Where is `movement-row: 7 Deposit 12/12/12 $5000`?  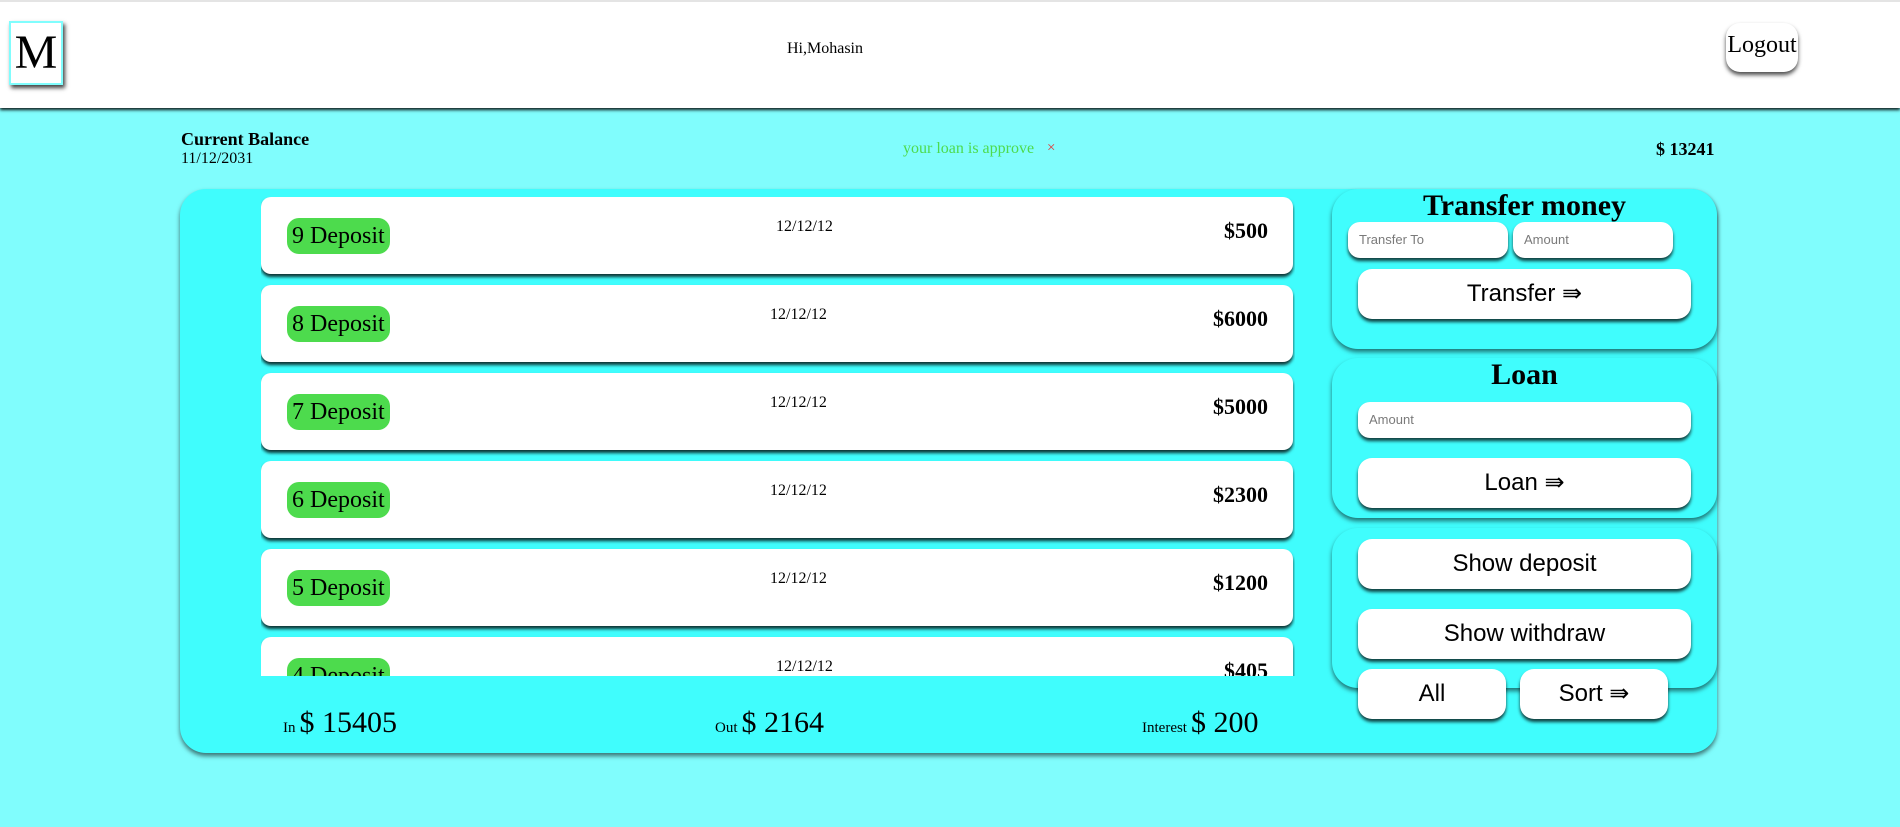 movement-row: 7 Deposit 12/12/12 $5000 is located at coordinates (777, 411).